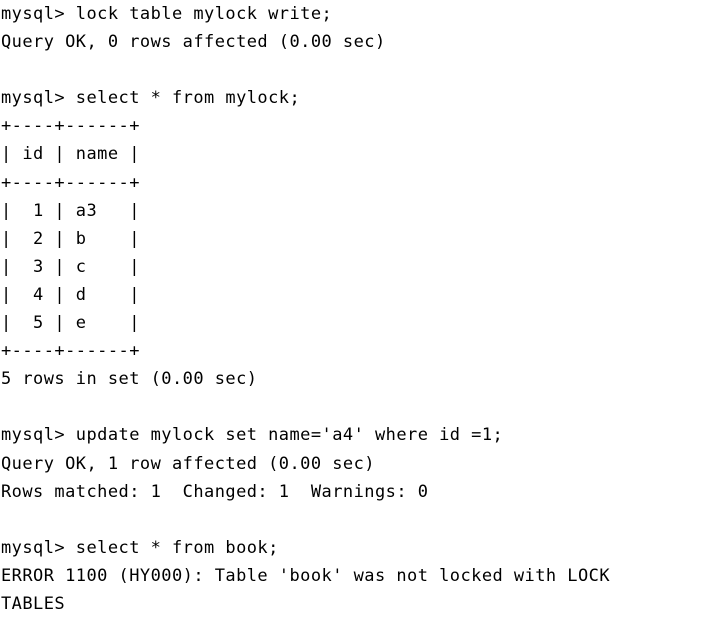 The image size is (725, 619). Describe the element at coordinates (33, 603) in the screenshot. I see `error-message-continuation: TABLES` at that location.